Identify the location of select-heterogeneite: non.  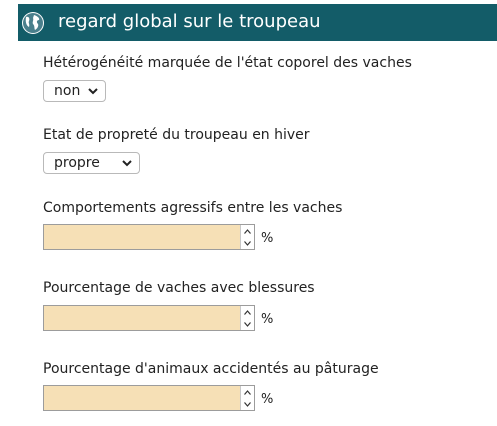
(74, 91).